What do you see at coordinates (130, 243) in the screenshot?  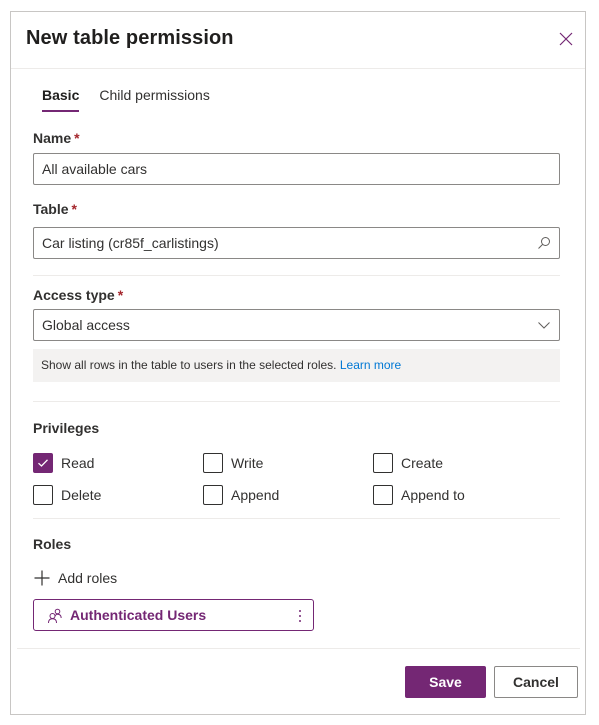 I see `table-input-value: Car listing (cr85f_carlistings)` at bounding box center [130, 243].